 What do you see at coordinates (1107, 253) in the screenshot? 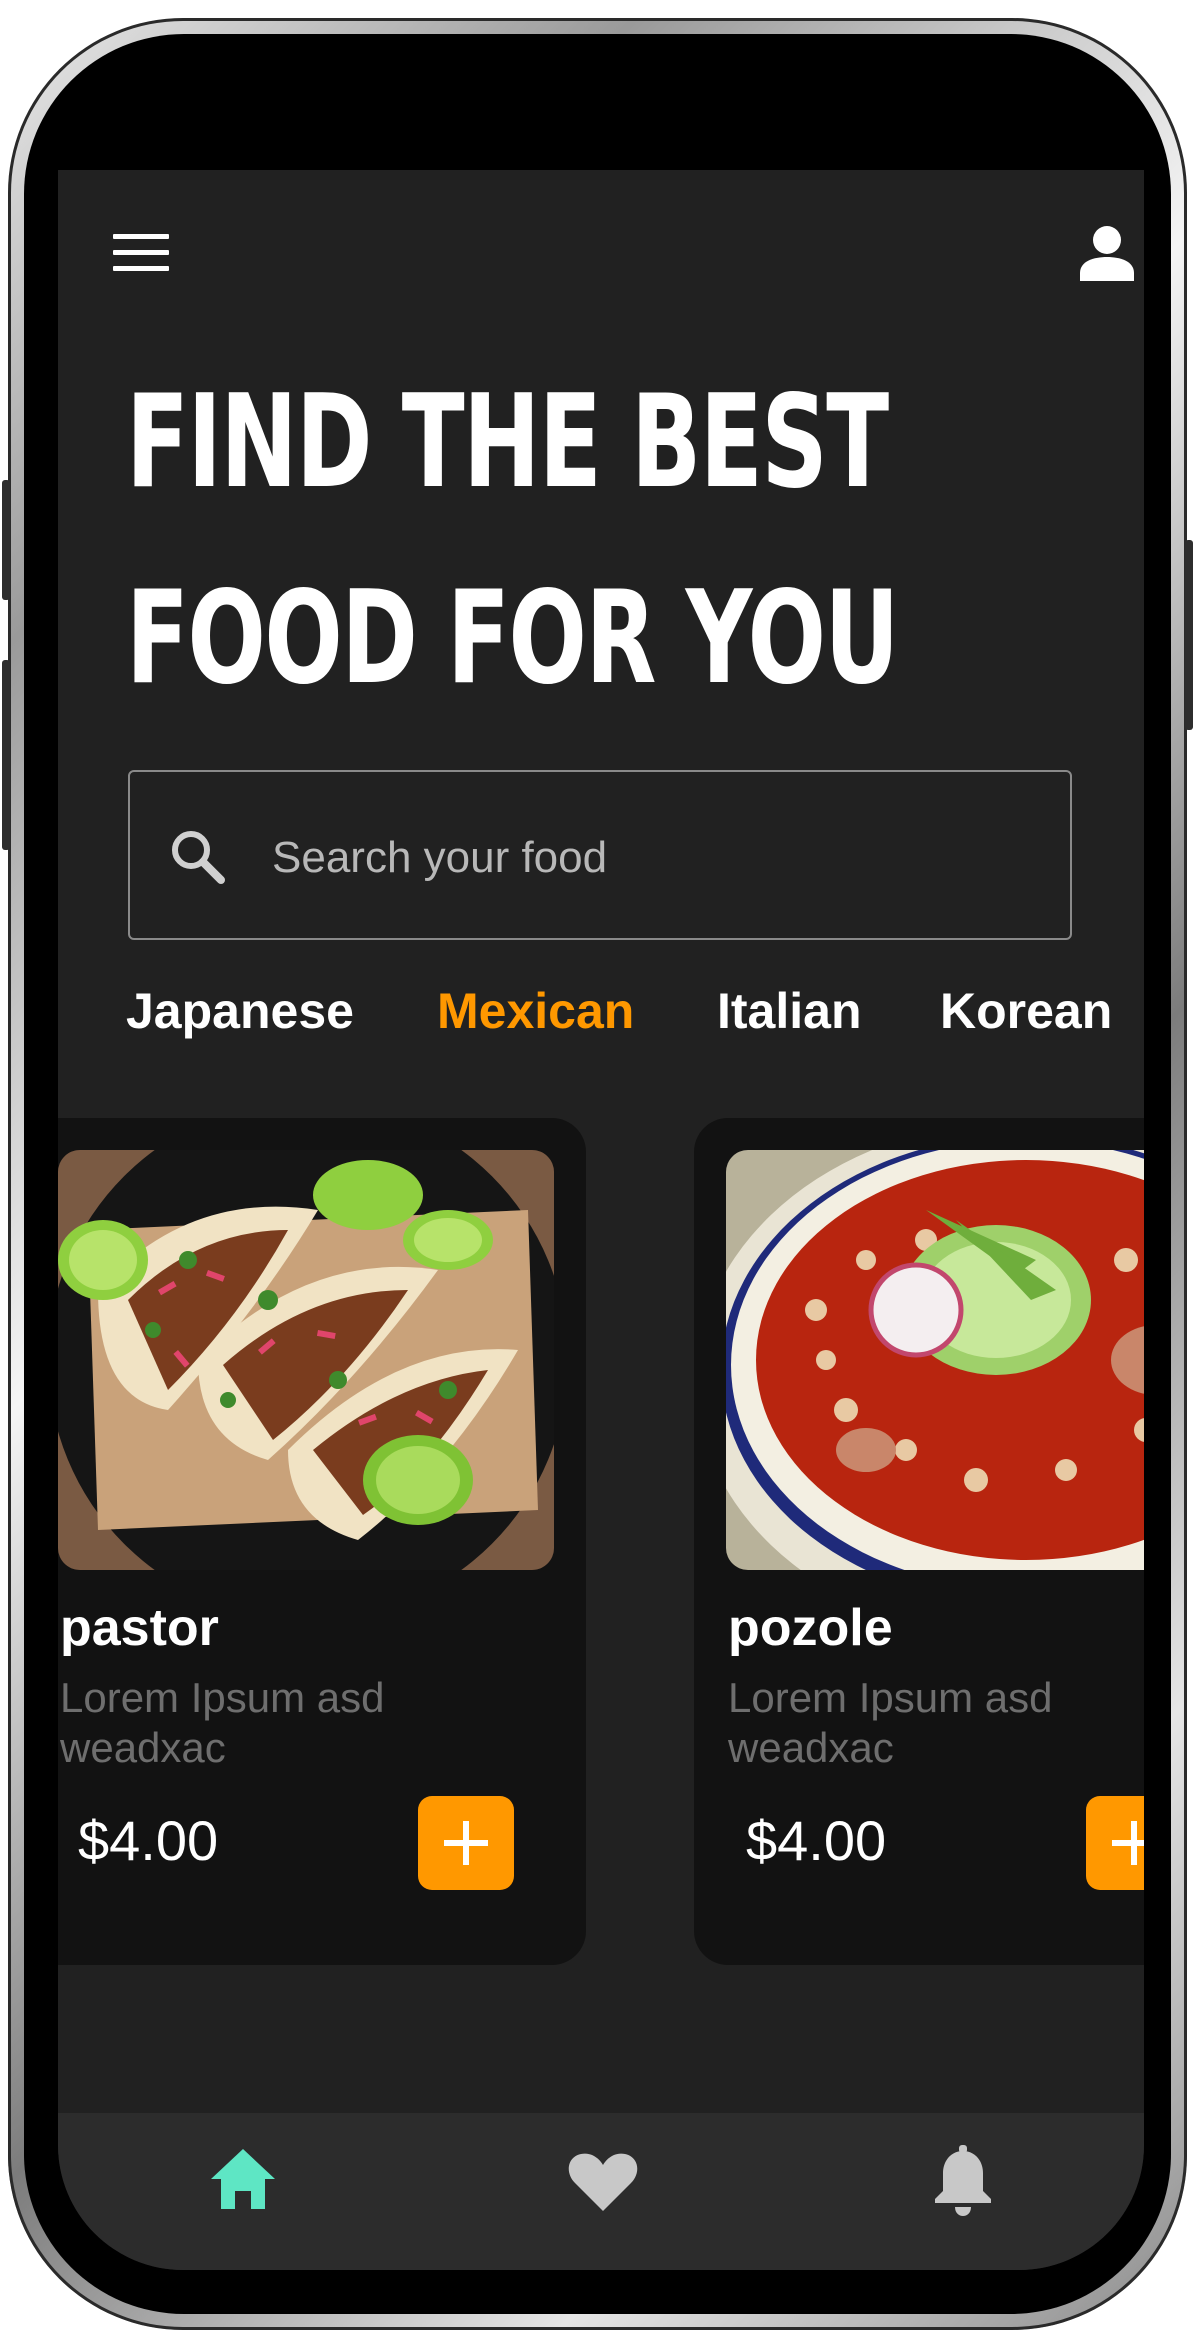
I see `user-profile-icon` at bounding box center [1107, 253].